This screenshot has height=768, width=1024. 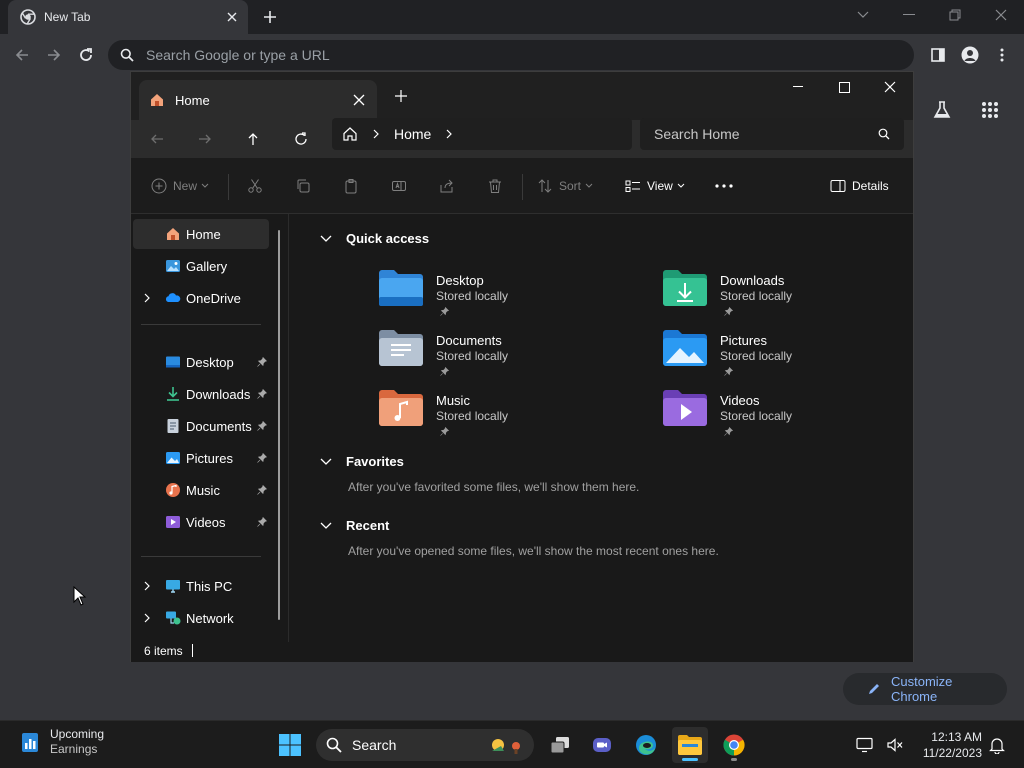 What do you see at coordinates (646, 745) in the screenshot?
I see `edge-browser-button` at bounding box center [646, 745].